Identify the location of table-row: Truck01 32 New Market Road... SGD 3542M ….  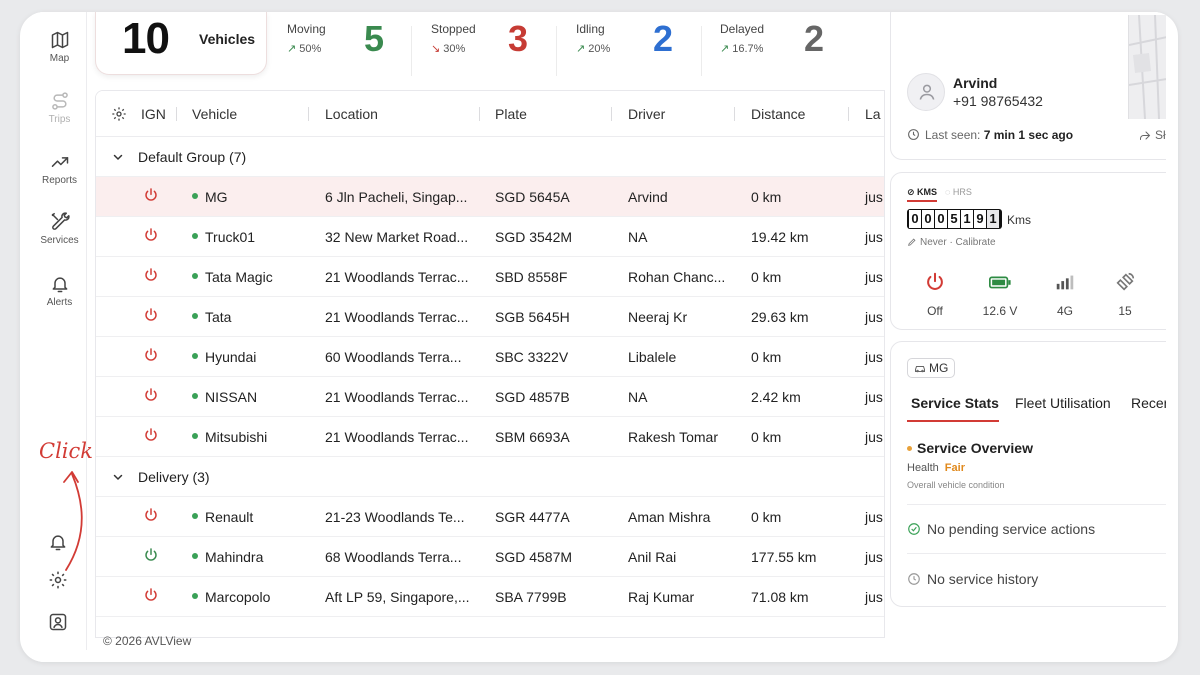
(490, 237).